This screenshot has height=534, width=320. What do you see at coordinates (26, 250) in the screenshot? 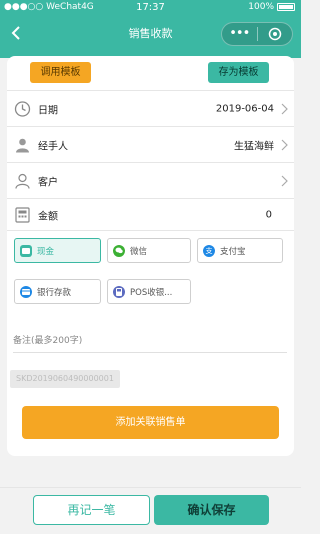
I see `cash-icon` at bounding box center [26, 250].